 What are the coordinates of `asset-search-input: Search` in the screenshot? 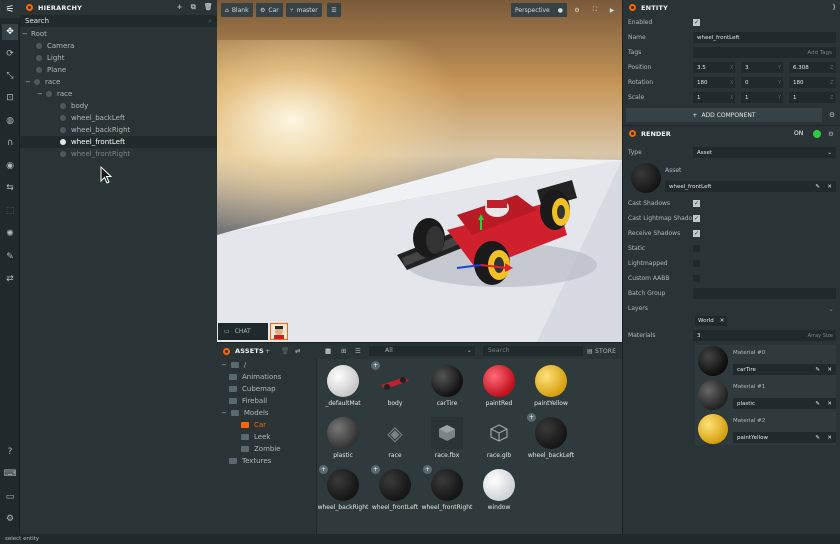 It's located at (533, 351).